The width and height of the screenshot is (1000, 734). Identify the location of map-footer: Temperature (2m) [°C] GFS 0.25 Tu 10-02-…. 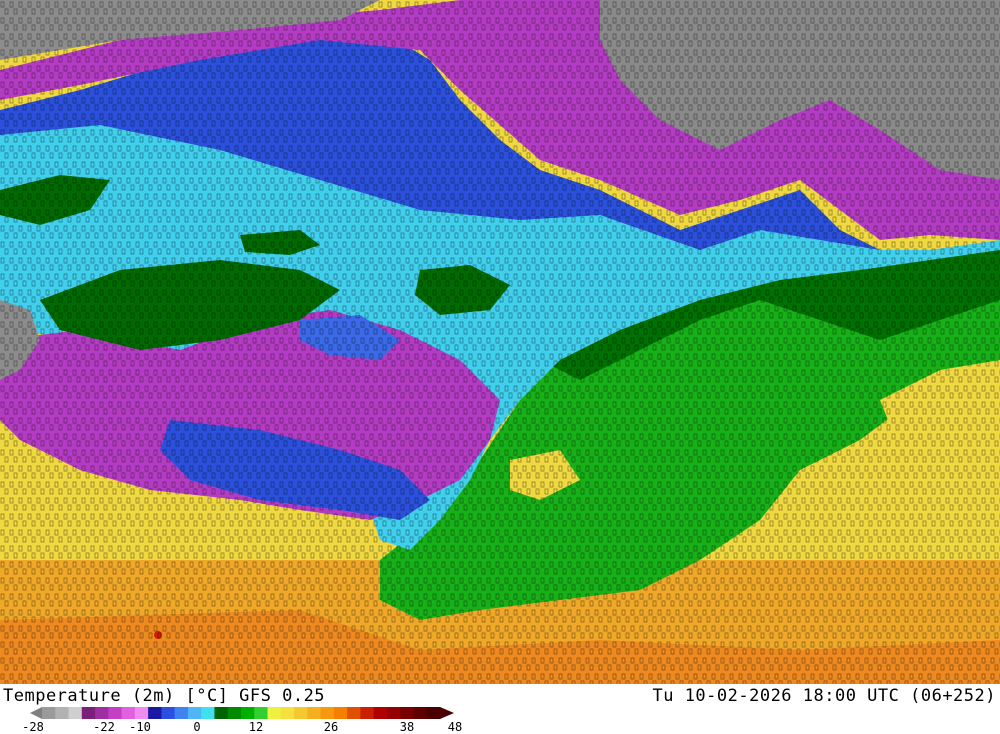
(500, 709).